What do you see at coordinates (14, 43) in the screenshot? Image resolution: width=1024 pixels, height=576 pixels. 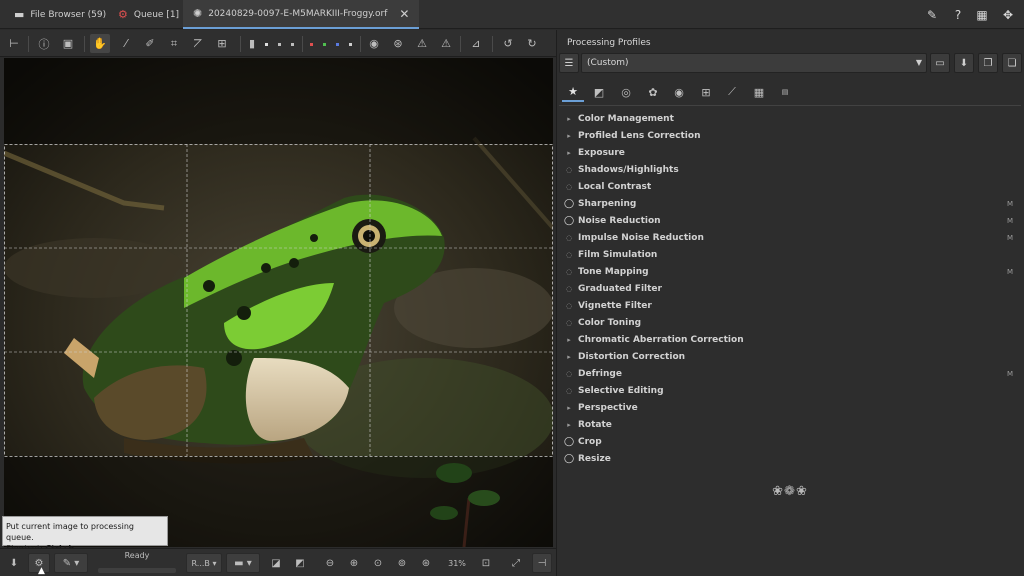 I see `hide-panel-icon: ⊢` at bounding box center [14, 43].